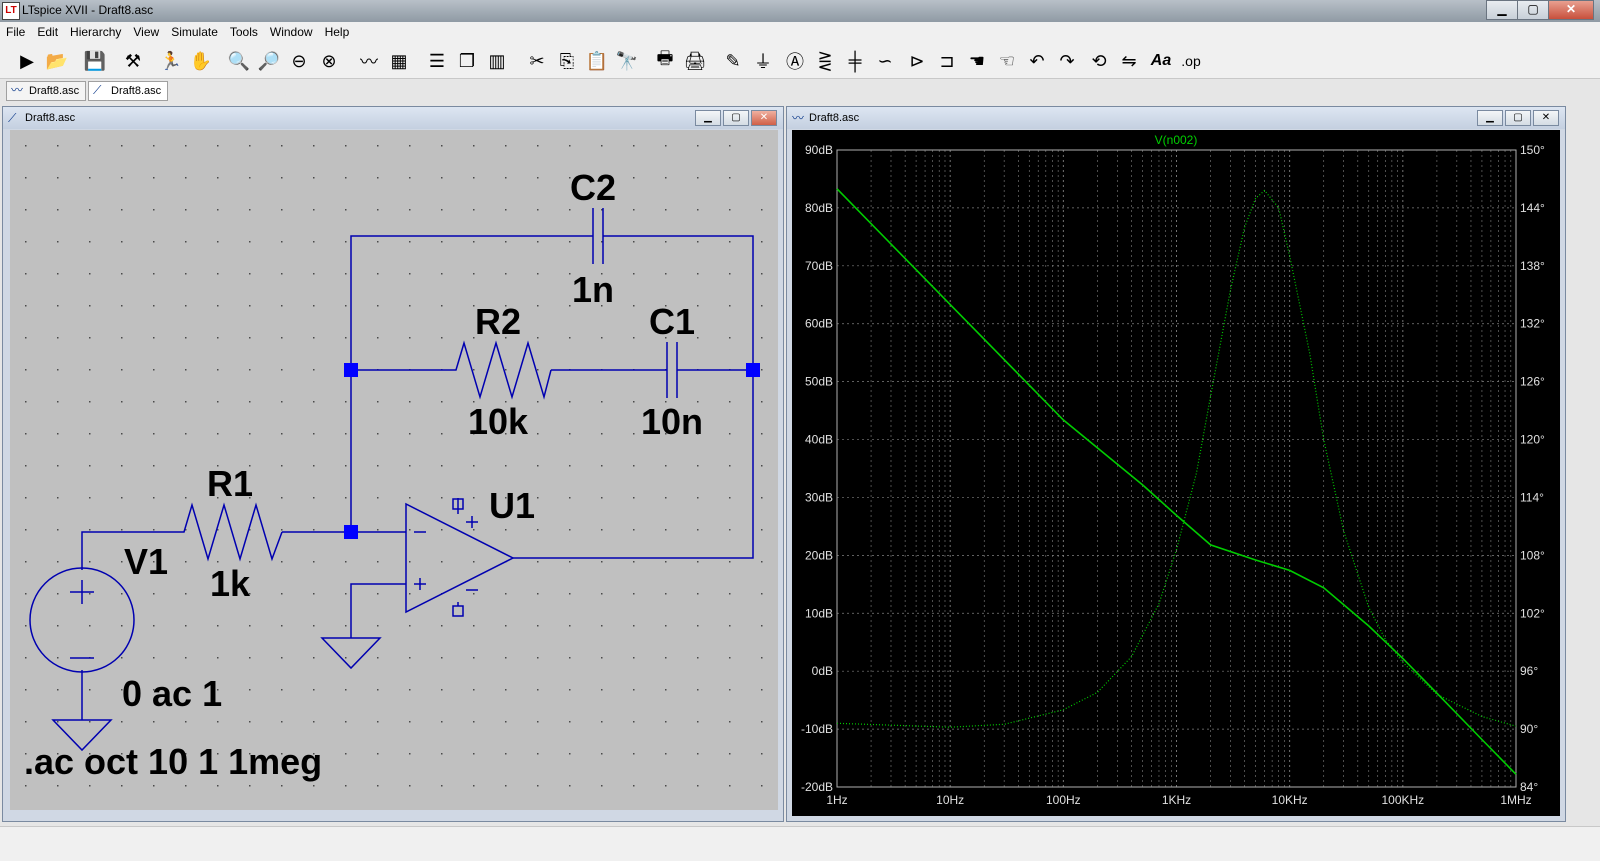  I want to click on menu-hierarchy: Hierarchy, so click(95, 32).